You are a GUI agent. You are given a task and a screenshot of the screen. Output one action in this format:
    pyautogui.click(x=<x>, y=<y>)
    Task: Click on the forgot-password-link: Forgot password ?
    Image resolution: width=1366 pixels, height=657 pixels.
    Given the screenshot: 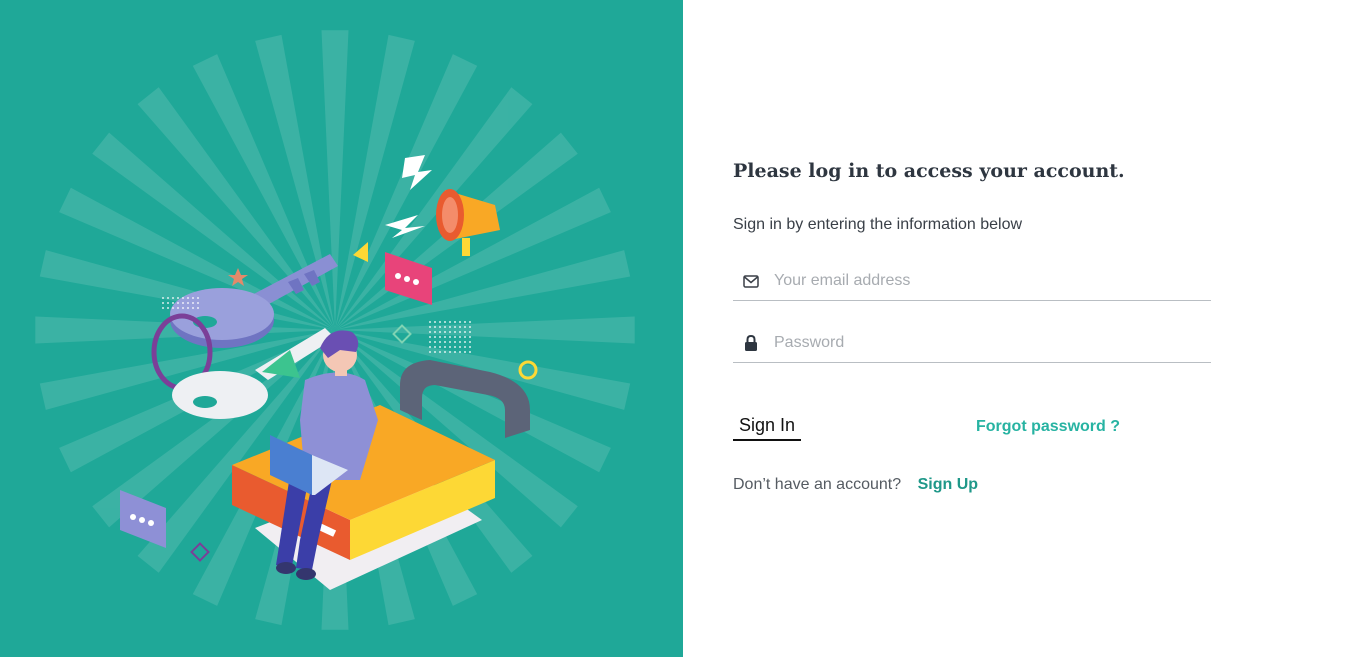 What is the action you would take?
    pyautogui.click(x=1048, y=427)
    